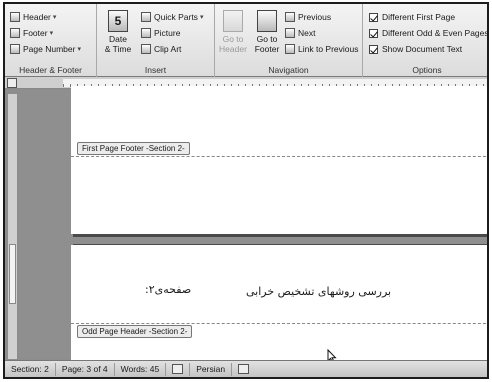 This screenshot has height=382, width=492. I want to click on header-button: Header ▾, so click(33, 17).